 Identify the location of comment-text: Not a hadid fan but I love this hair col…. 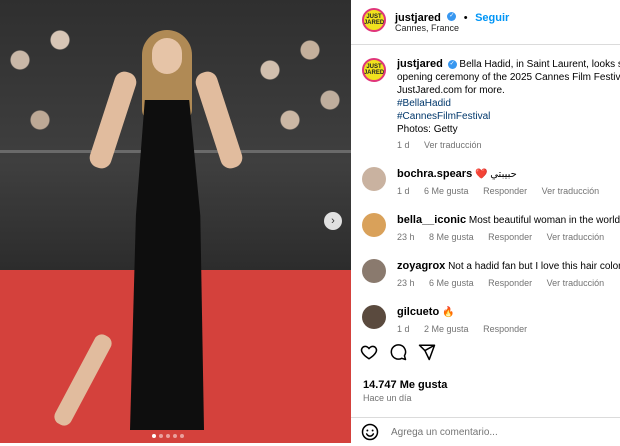
(534, 266).